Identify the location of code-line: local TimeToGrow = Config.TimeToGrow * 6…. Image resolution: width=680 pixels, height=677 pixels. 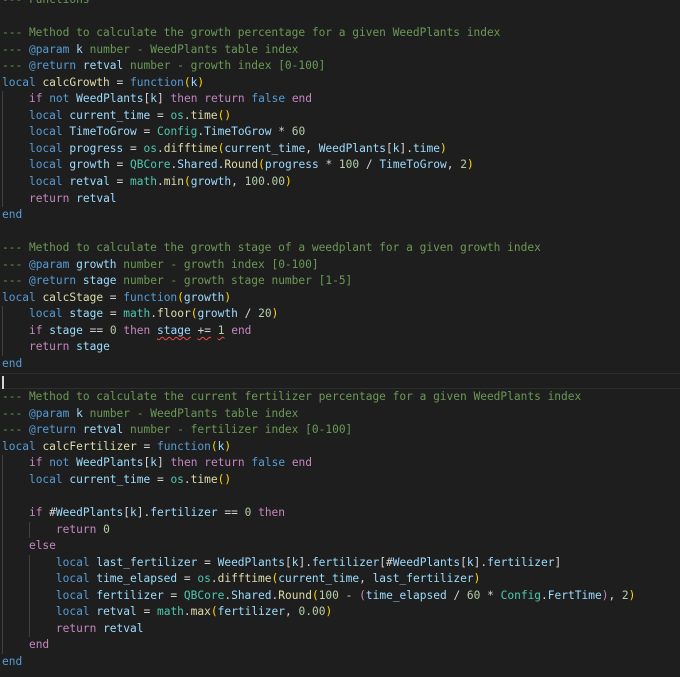
(340, 132).